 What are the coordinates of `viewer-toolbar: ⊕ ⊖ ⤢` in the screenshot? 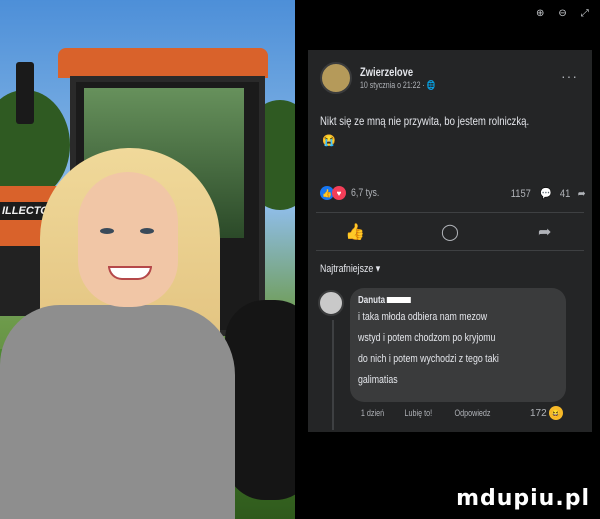 It's located at (562, 13).